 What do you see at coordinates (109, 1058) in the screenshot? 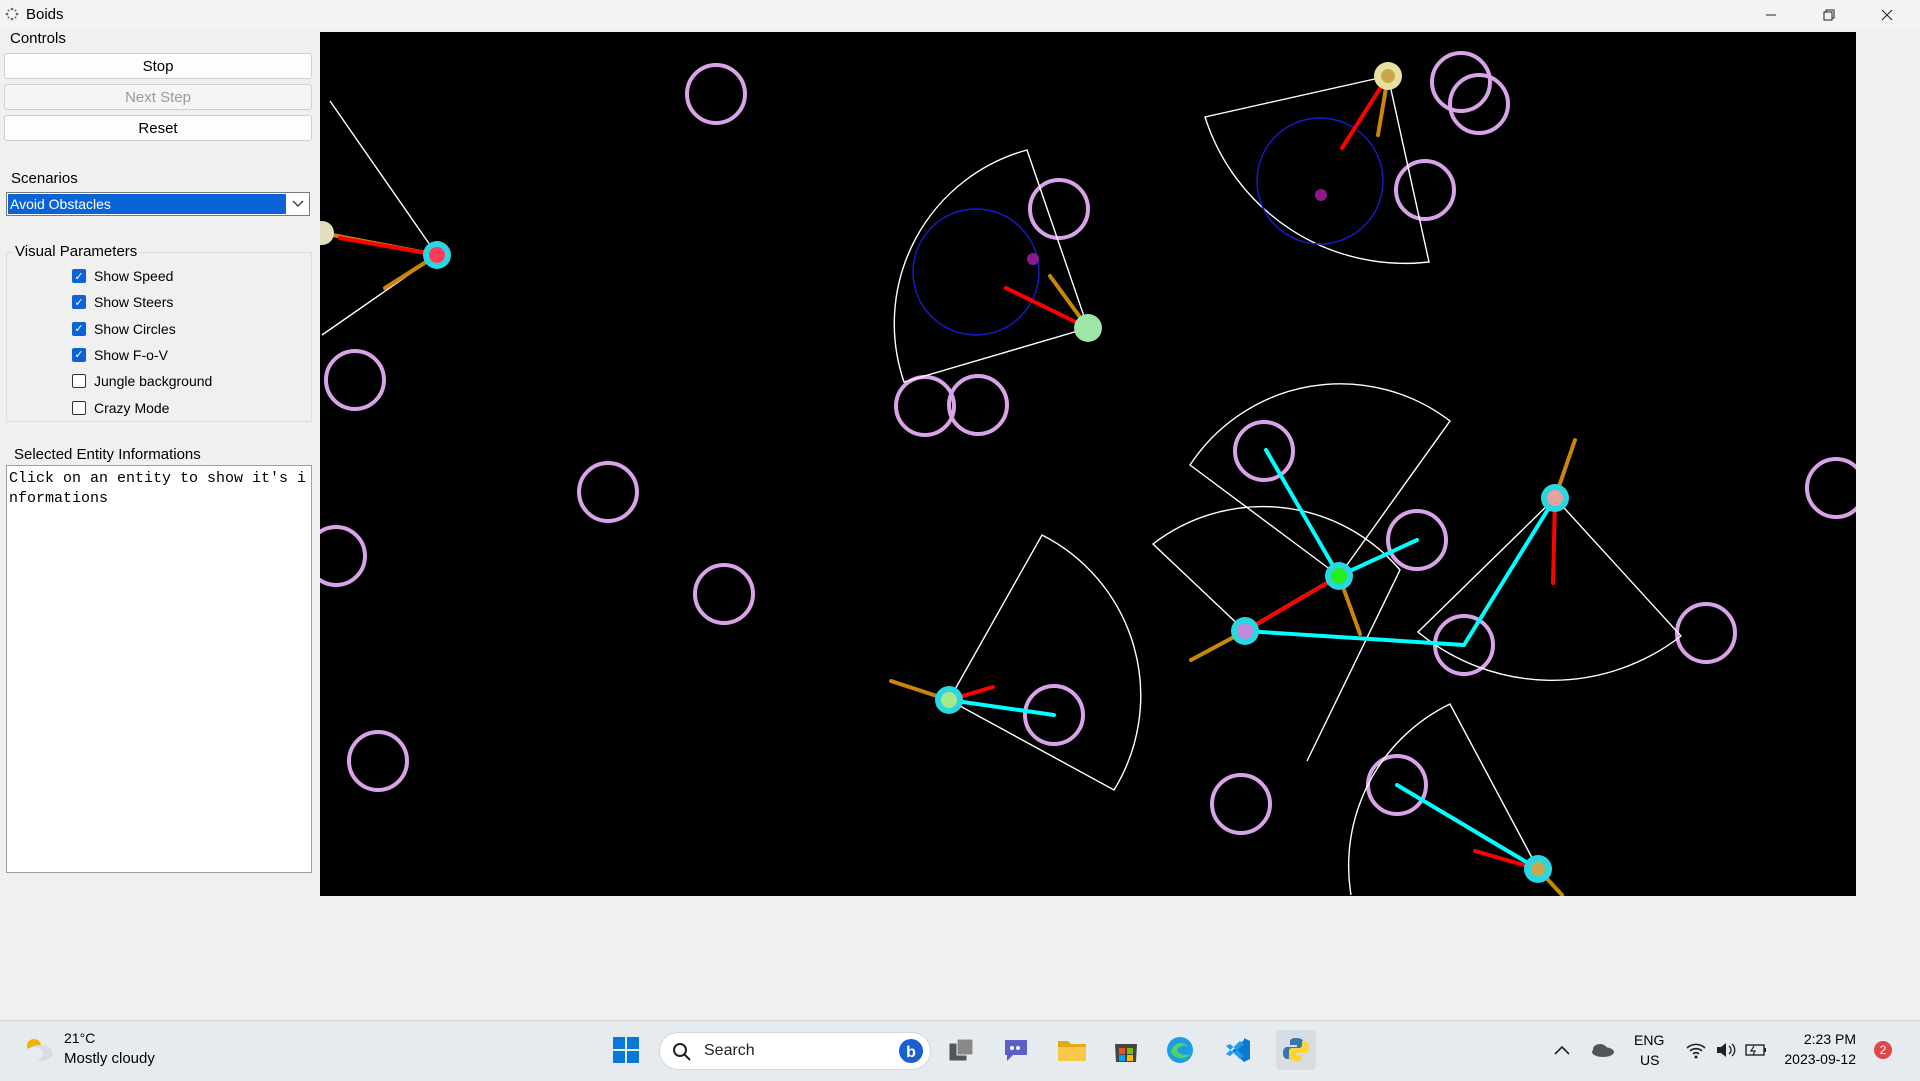
I see `weather-desc: Mostly cloudy` at bounding box center [109, 1058].